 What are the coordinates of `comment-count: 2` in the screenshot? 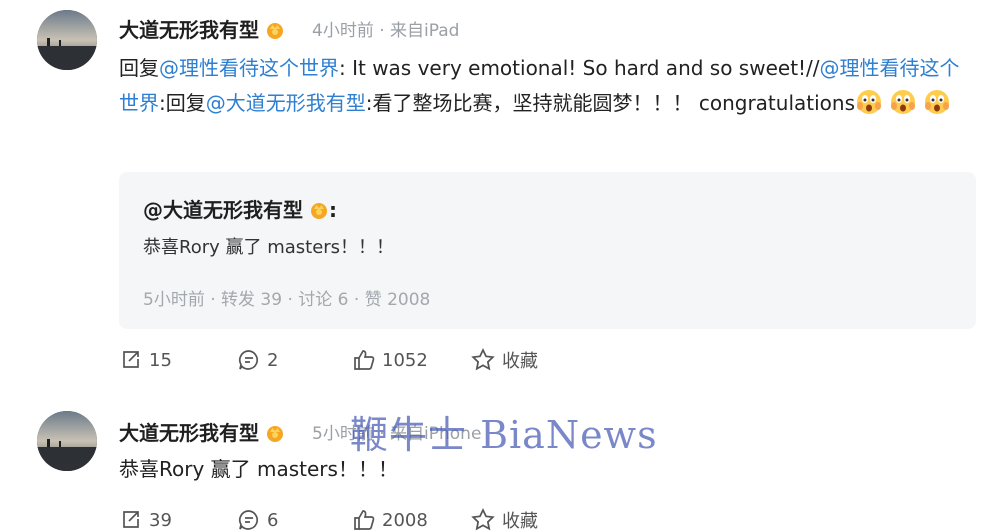 It's located at (273, 360).